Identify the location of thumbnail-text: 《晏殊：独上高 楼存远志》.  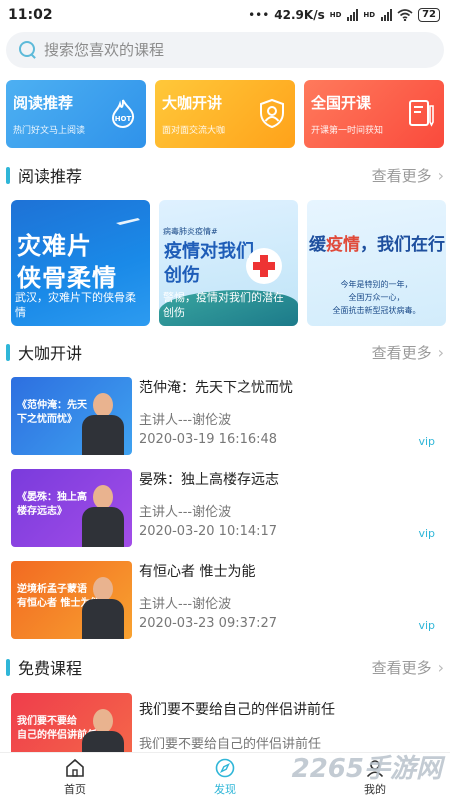
(52, 505).